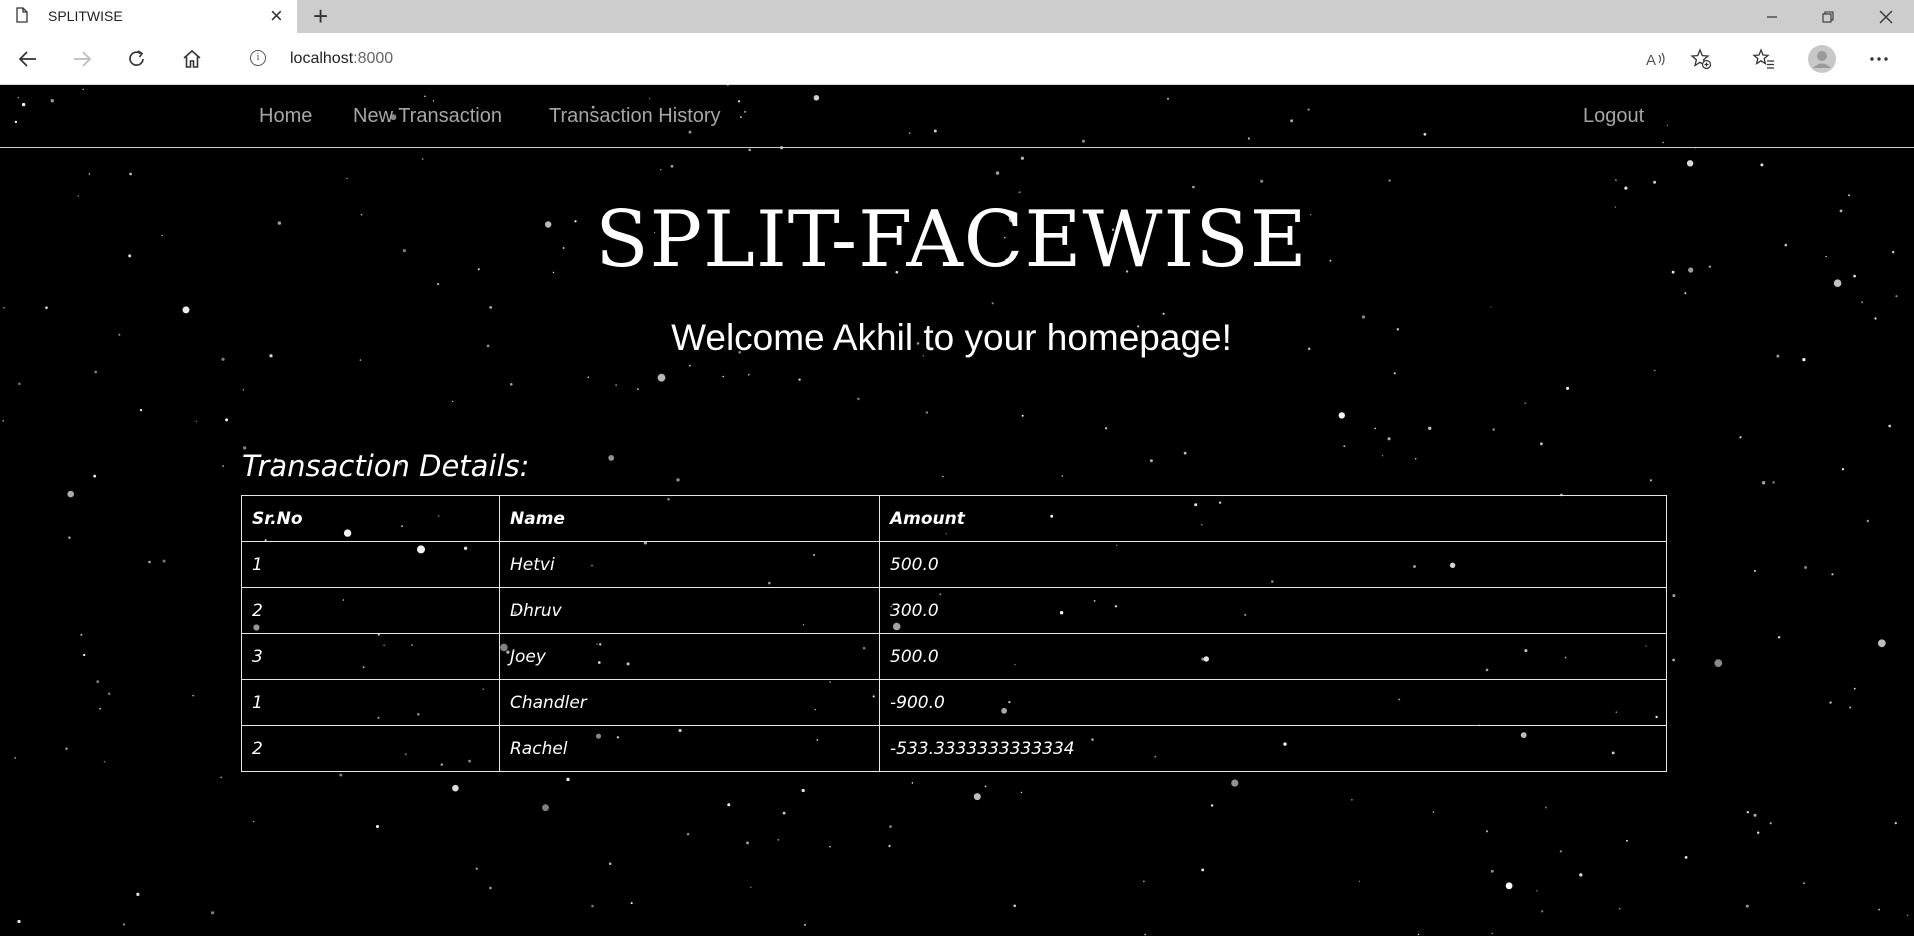 The image size is (1914, 936). I want to click on forward-icon, so click(82, 59).